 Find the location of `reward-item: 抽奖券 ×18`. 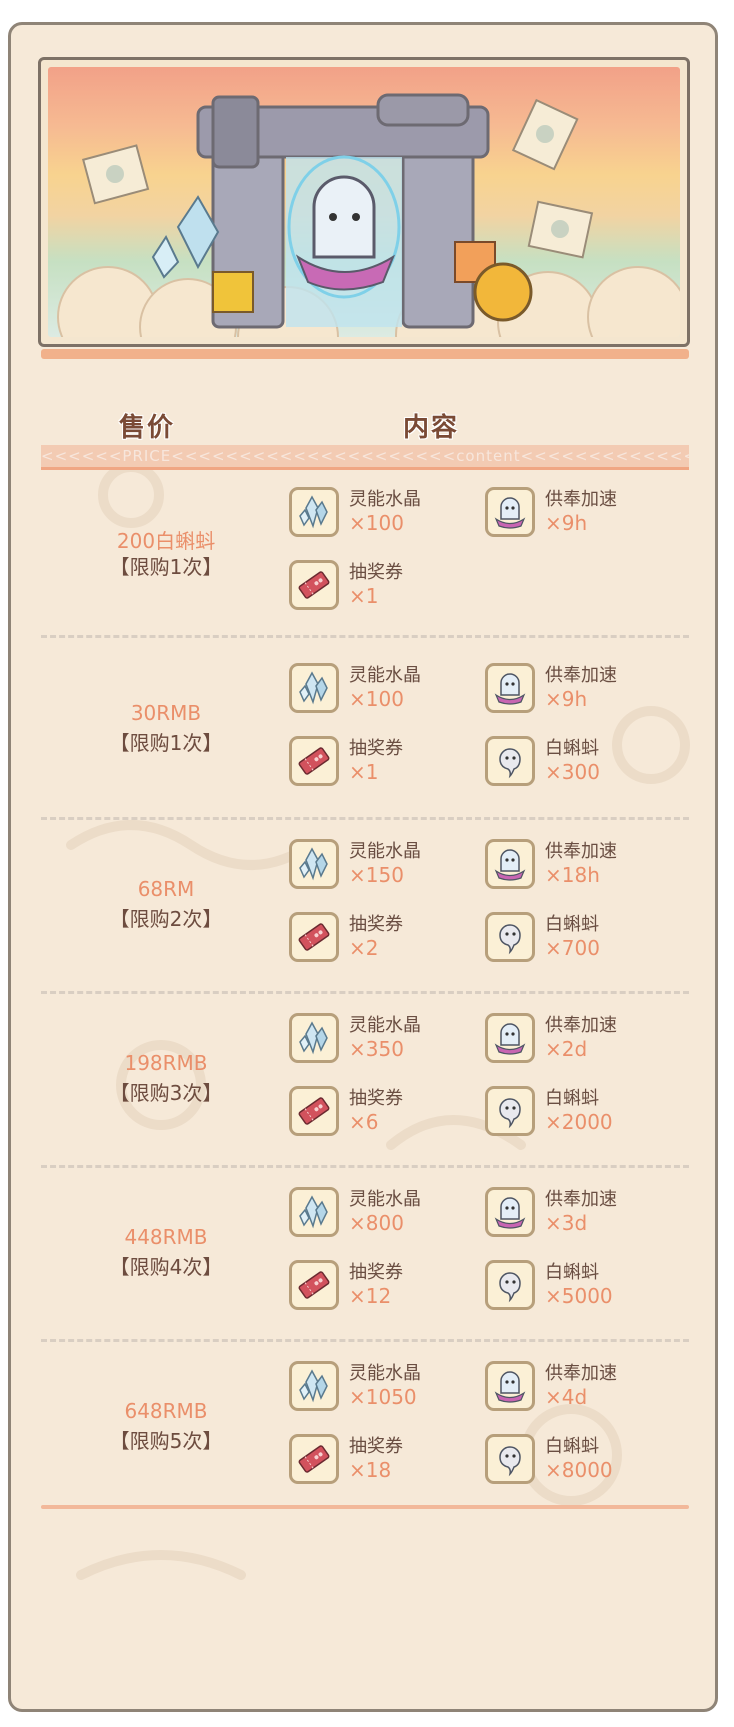

reward-item: 抽奖券 ×18 is located at coordinates (384, 1460).